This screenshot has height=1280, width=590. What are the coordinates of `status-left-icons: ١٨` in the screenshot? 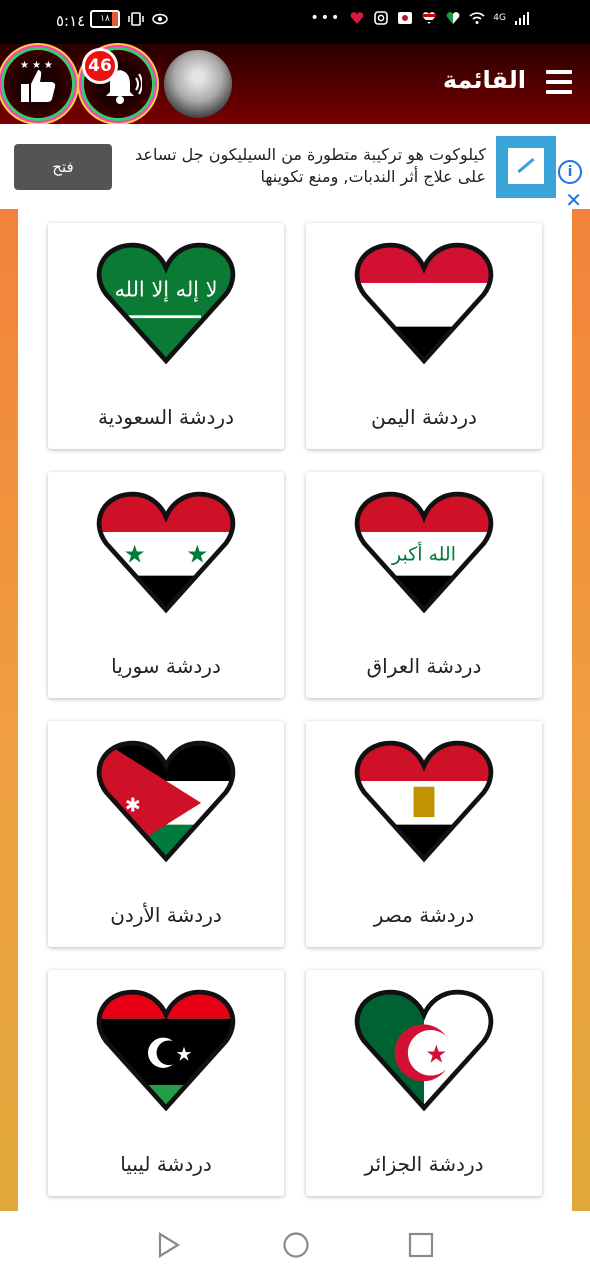 It's located at (129, 19).